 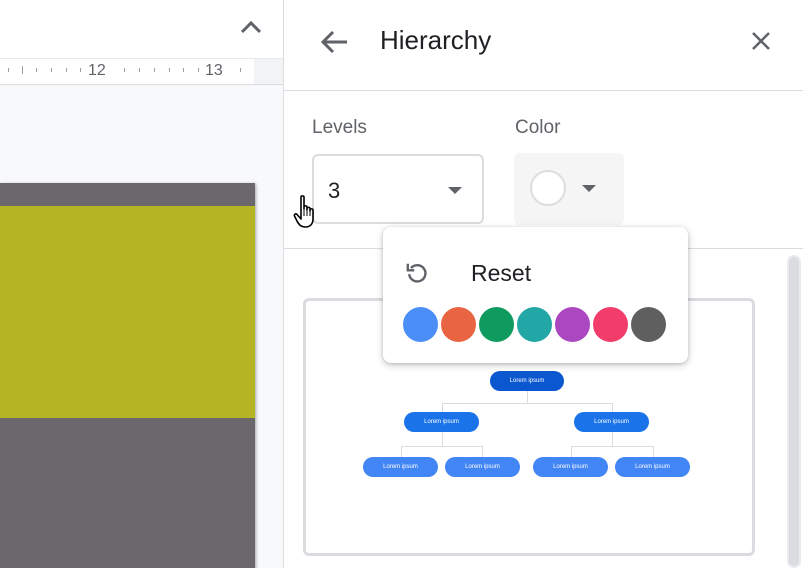 What do you see at coordinates (334, 190) in the screenshot?
I see `levels-value: 3` at bounding box center [334, 190].